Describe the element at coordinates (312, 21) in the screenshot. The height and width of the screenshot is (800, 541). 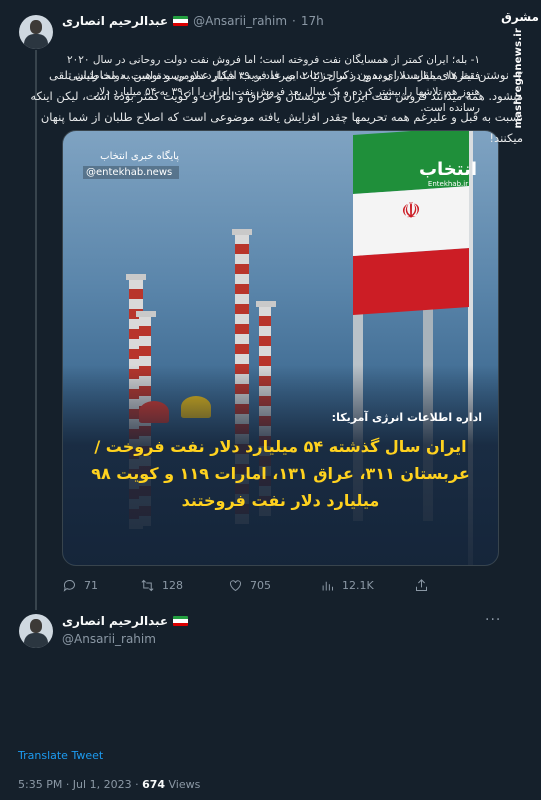
I see `timestamp: 17h` at that location.